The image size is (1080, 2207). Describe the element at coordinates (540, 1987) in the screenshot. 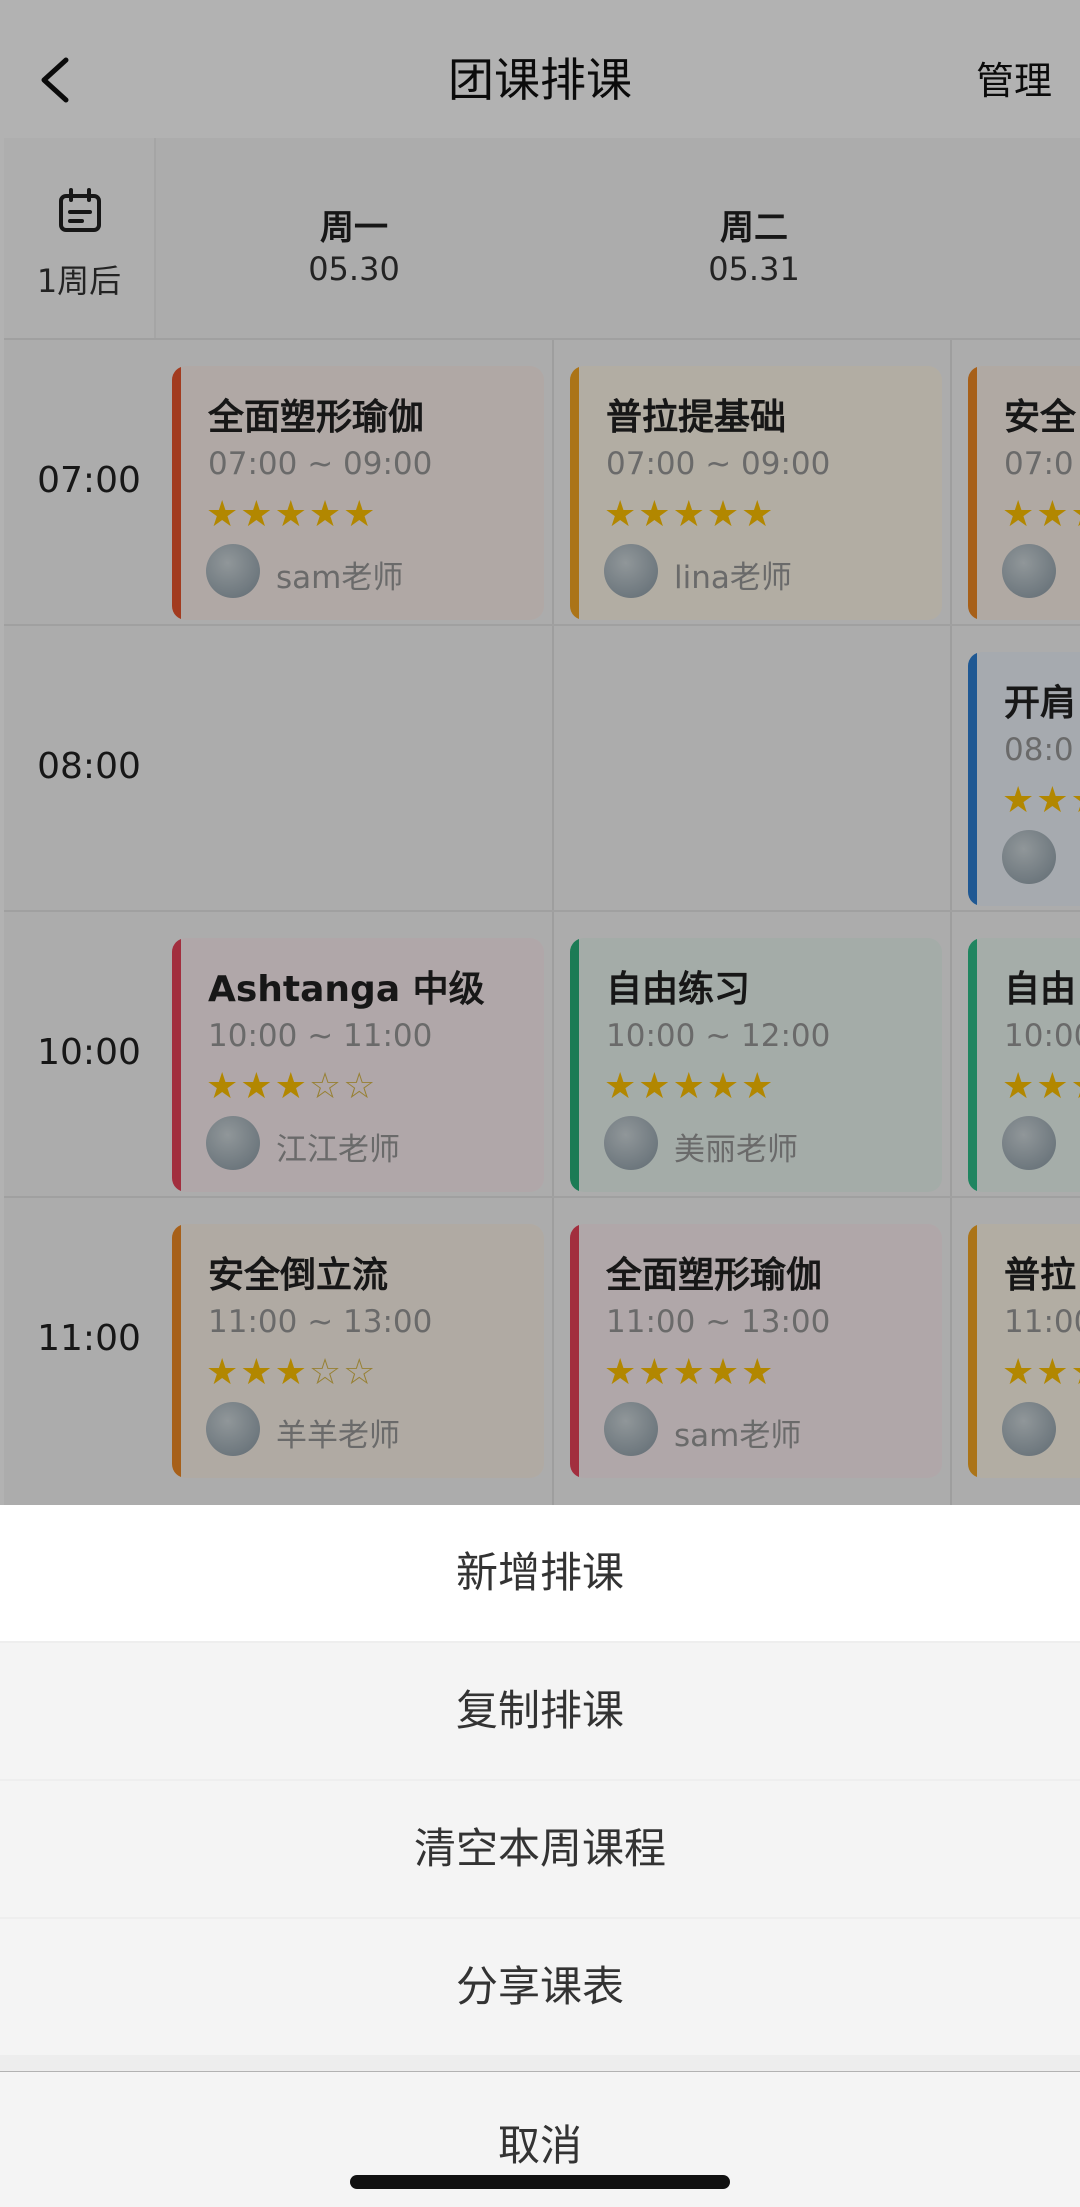

I see `share-schedule-button: 分享课表` at that location.